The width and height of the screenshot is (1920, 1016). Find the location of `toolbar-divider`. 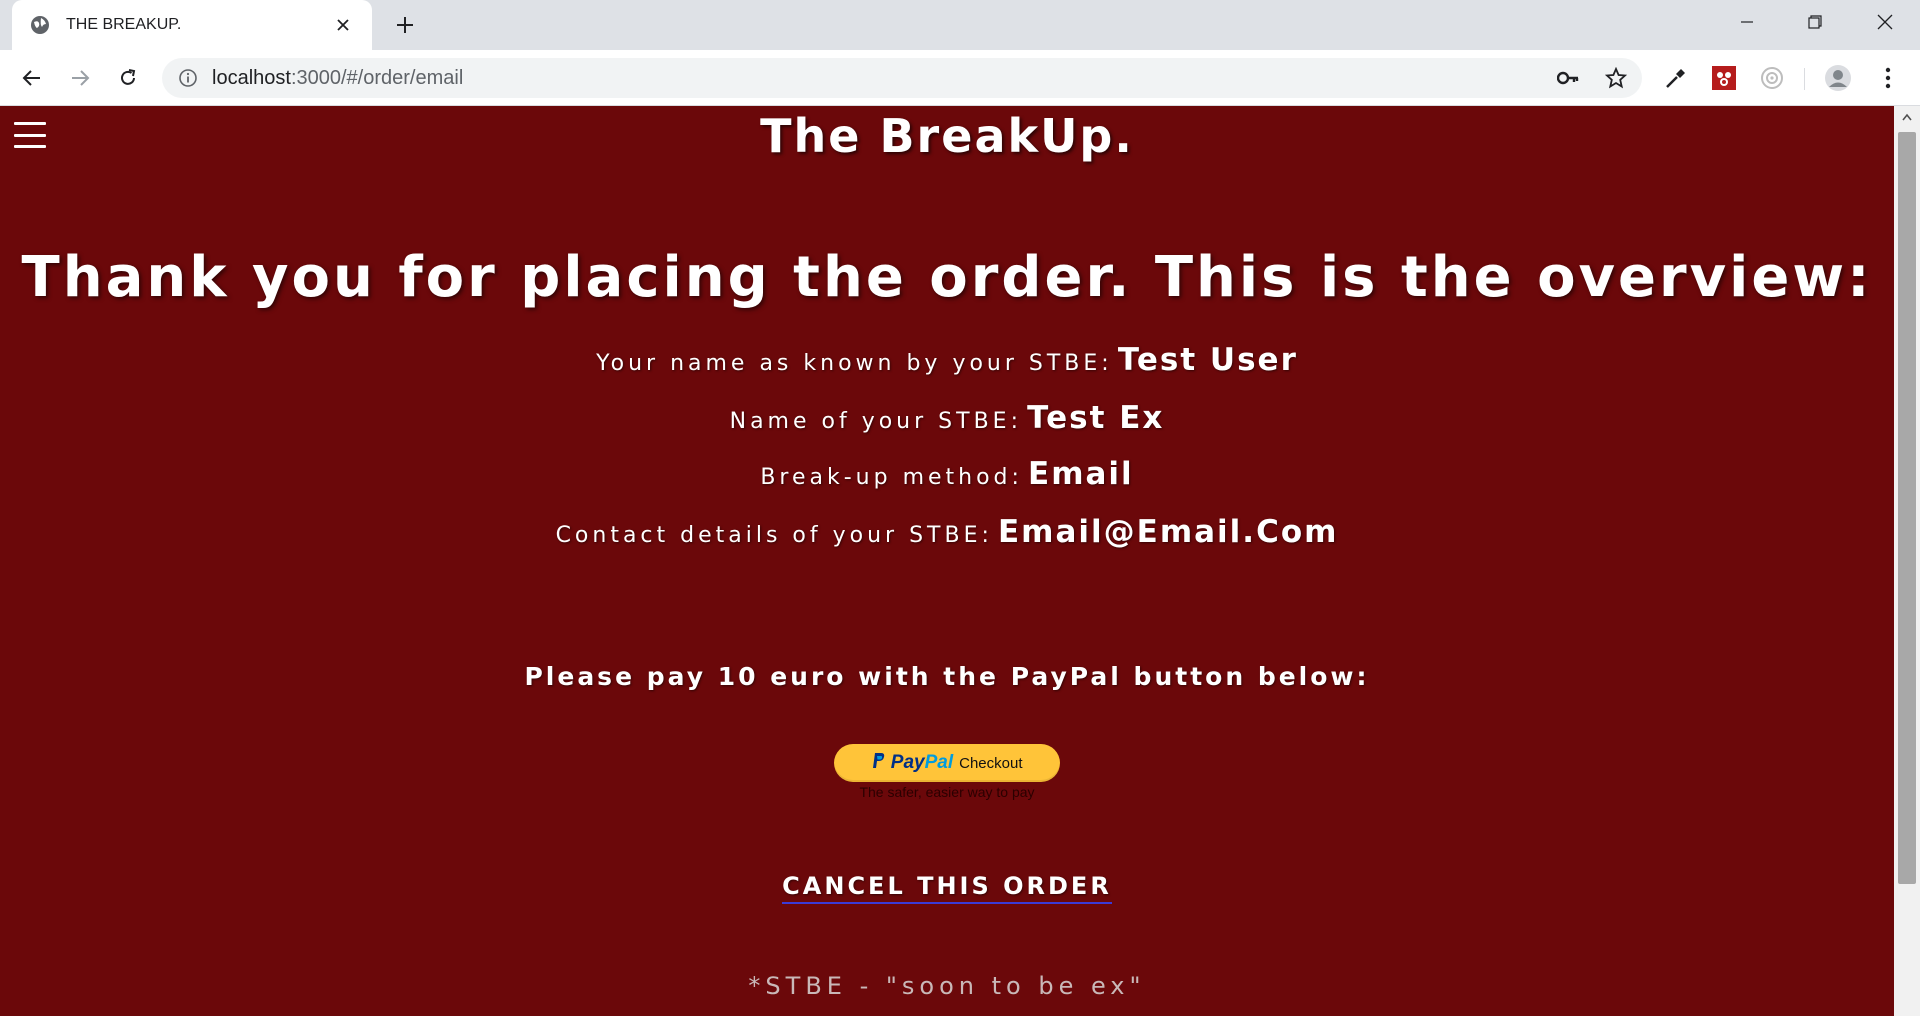

toolbar-divider is located at coordinates (1804, 79).